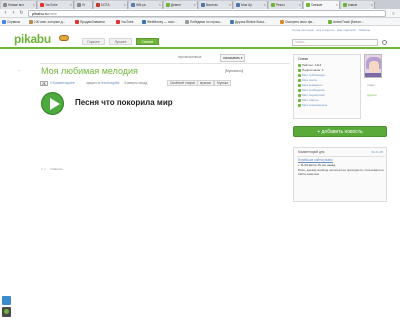 This screenshot has height=320, width=400. I want to click on sidebar-link: Мои подписчики, so click(311, 95).